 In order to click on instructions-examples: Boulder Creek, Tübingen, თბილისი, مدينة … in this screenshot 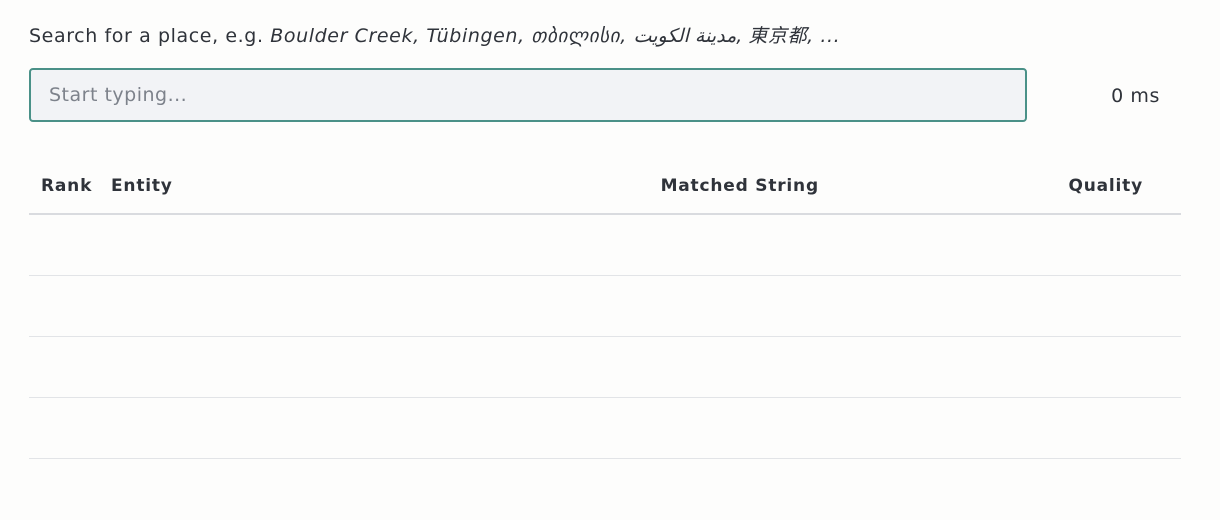, I will do `click(555, 36)`.